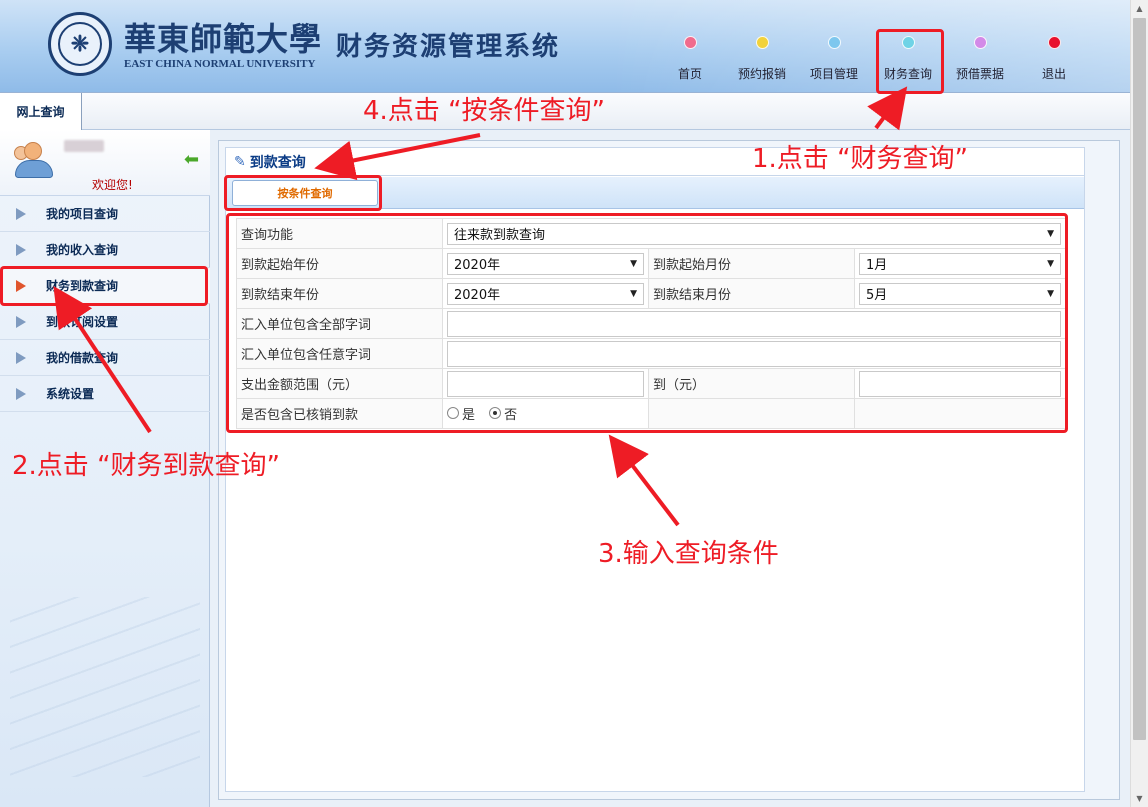  Describe the element at coordinates (689, 74) in the screenshot. I see `nav-label: 首页` at that location.